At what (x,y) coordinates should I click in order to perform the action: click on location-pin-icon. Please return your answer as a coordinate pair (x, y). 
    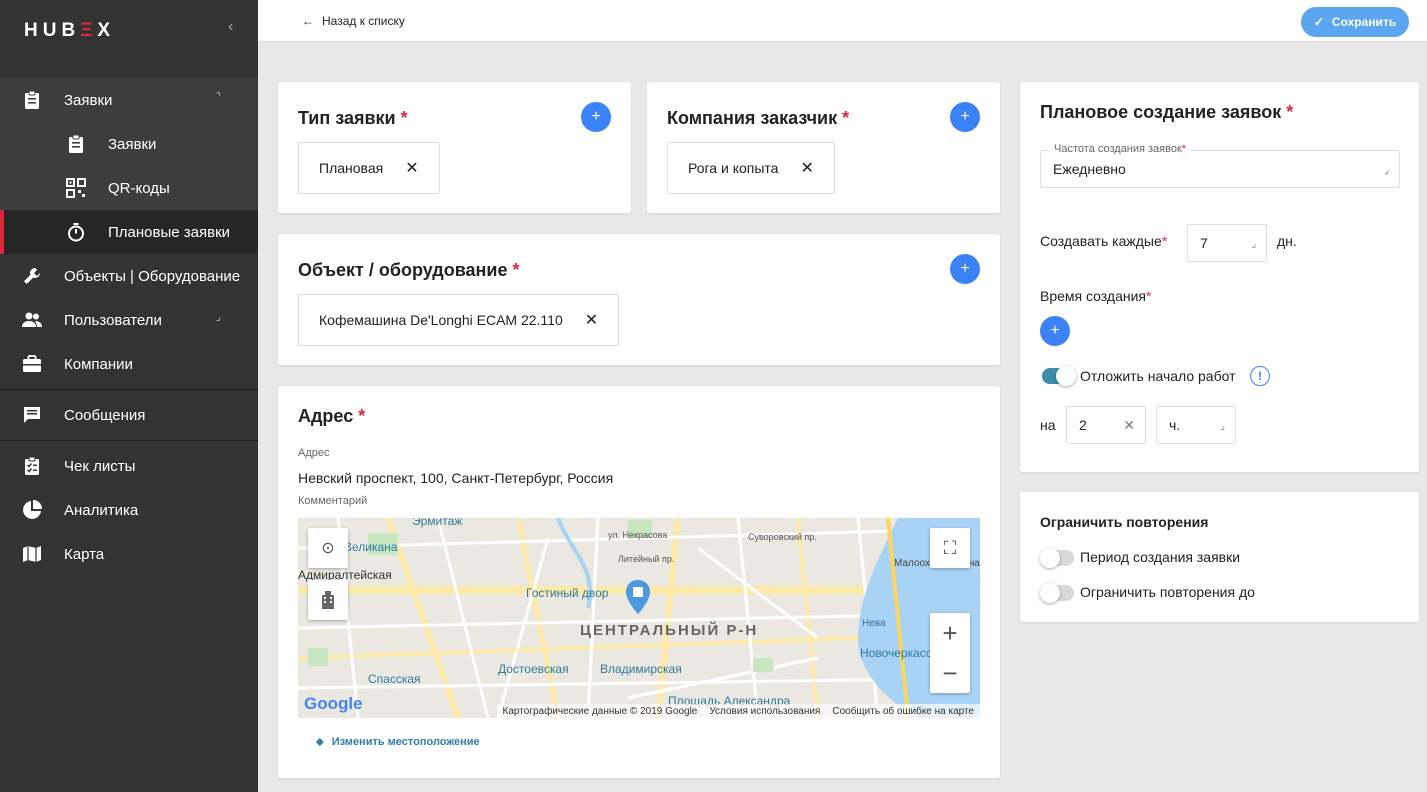
    Looking at the image, I should click on (638, 597).